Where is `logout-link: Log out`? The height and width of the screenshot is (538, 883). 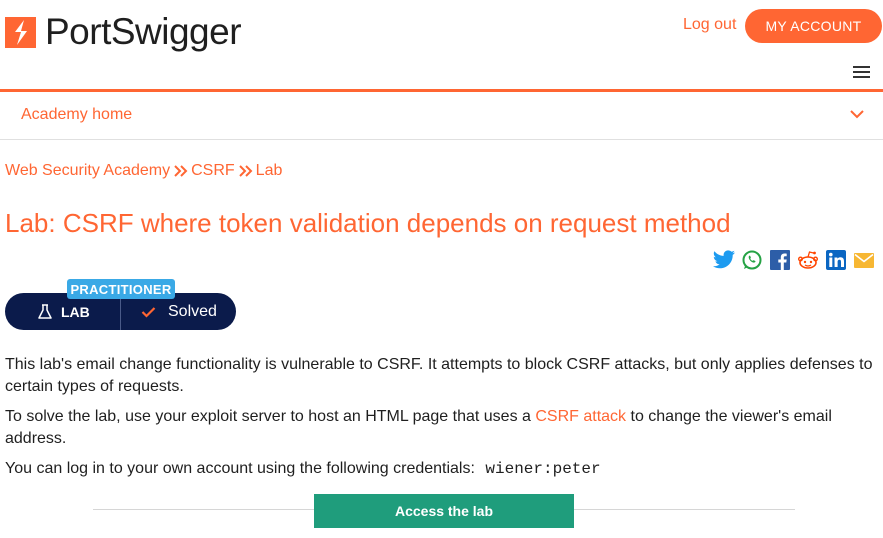
logout-link: Log out is located at coordinates (709, 25).